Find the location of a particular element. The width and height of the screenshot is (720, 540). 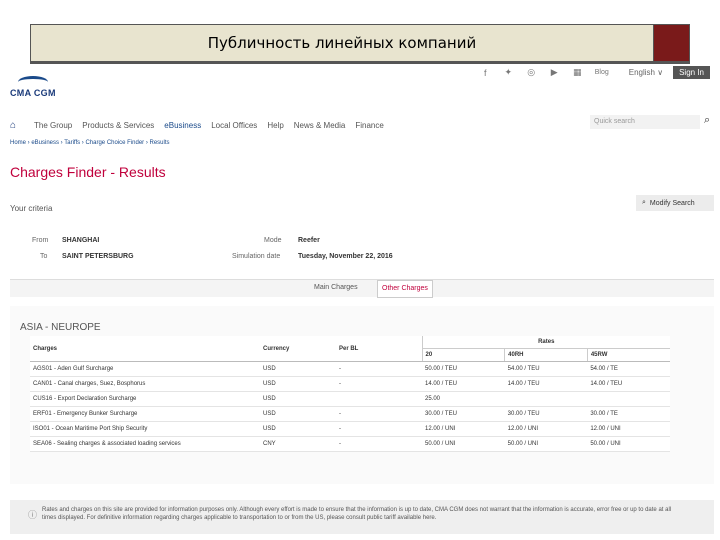

charges-tabs: Main Charges Other Charges is located at coordinates (362, 288).